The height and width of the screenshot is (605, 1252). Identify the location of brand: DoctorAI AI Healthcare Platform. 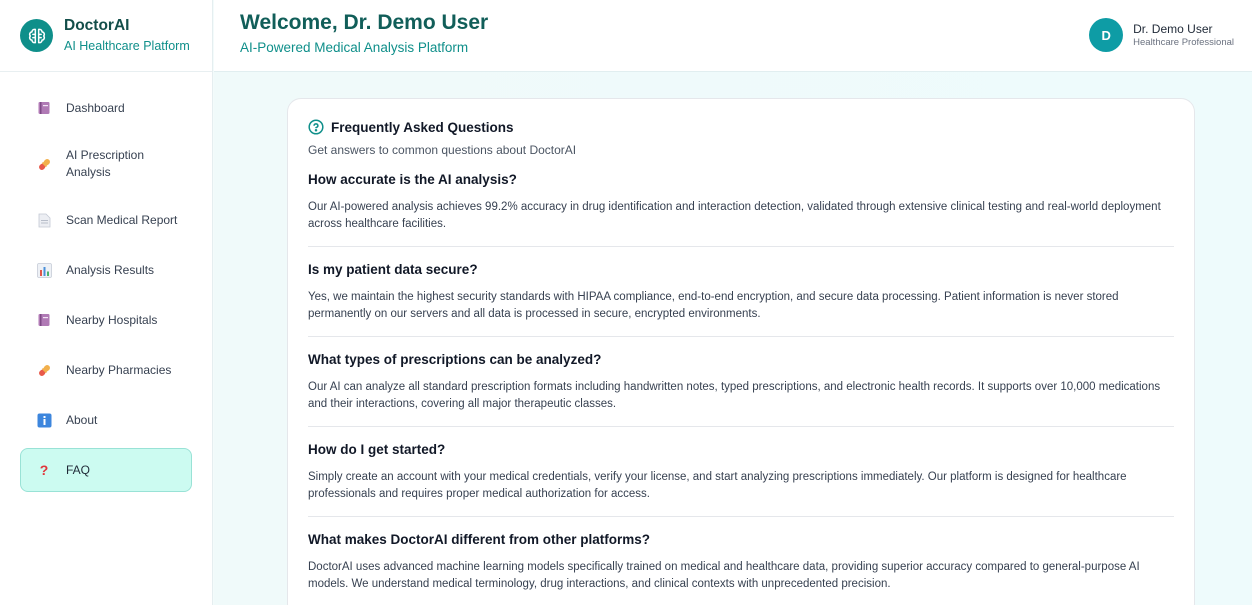
(106, 36).